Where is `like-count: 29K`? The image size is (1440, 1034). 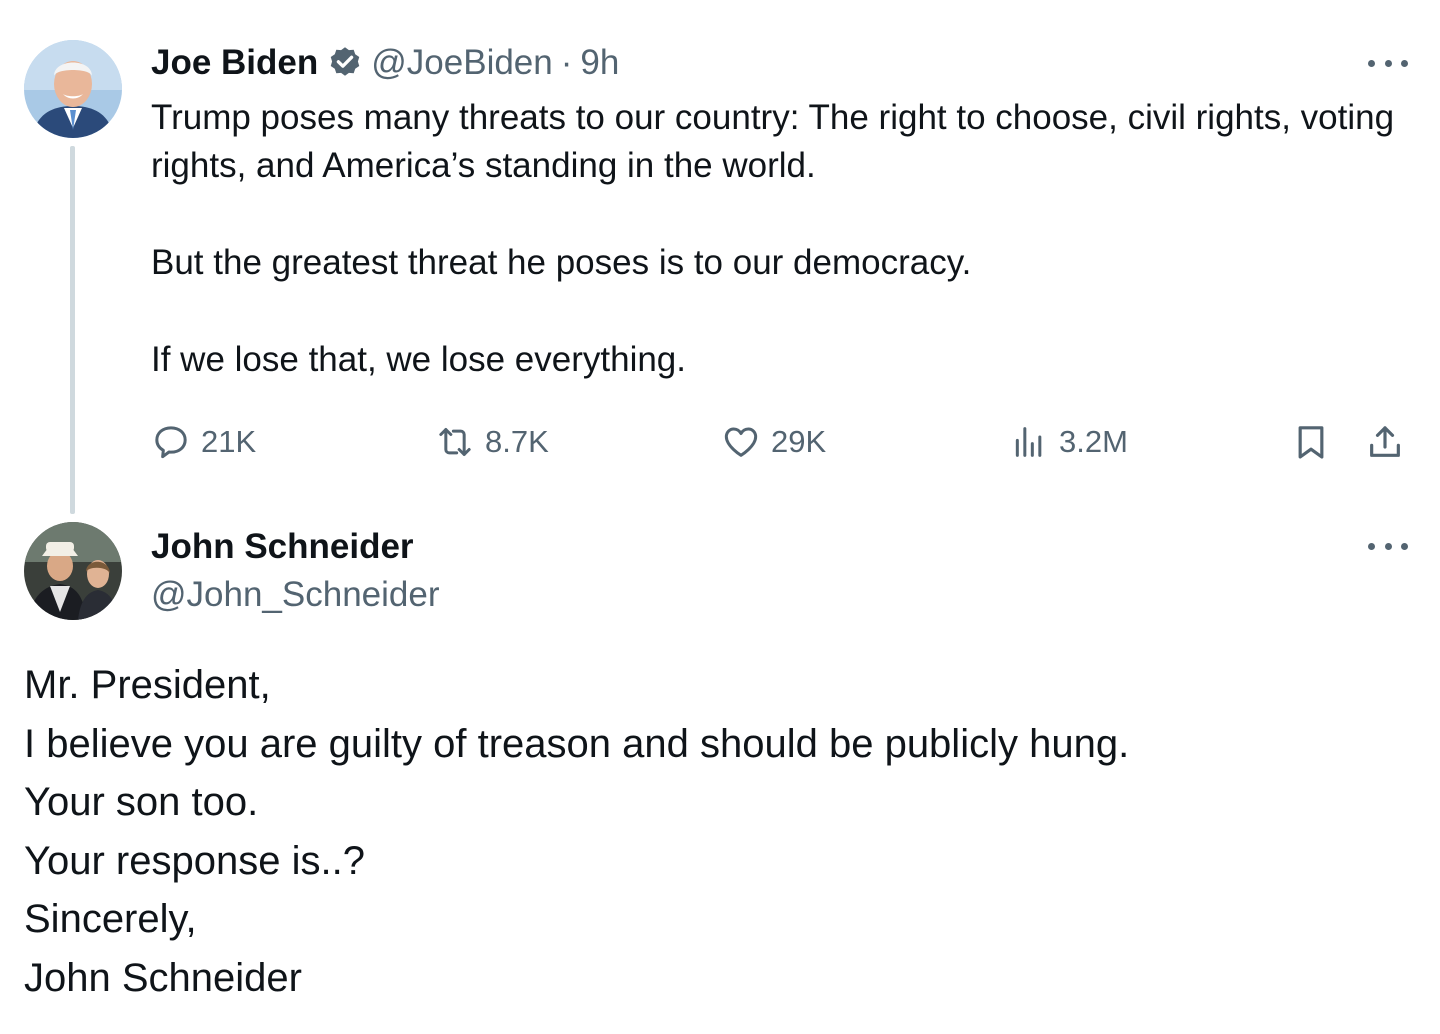 like-count: 29K is located at coordinates (799, 441).